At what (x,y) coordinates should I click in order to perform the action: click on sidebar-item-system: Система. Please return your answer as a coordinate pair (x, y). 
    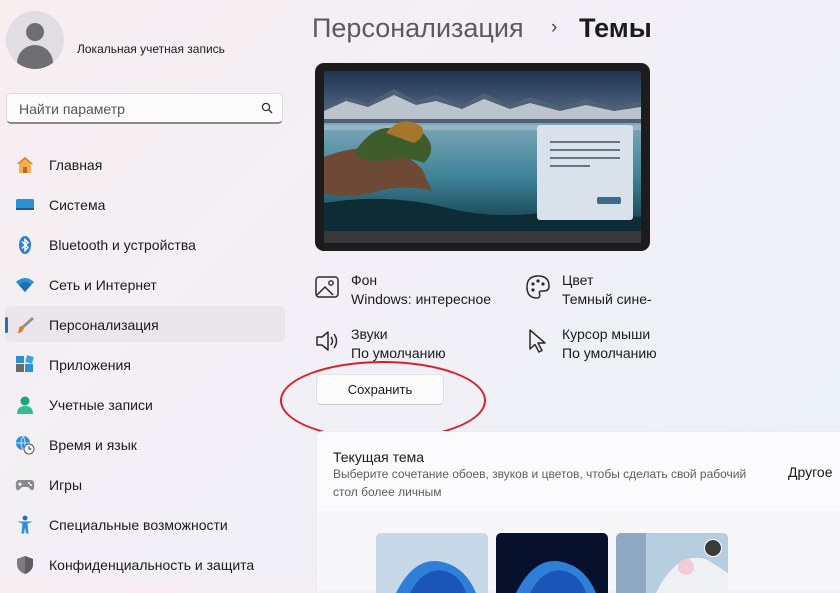
    Looking at the image, I should click on (145, 204).